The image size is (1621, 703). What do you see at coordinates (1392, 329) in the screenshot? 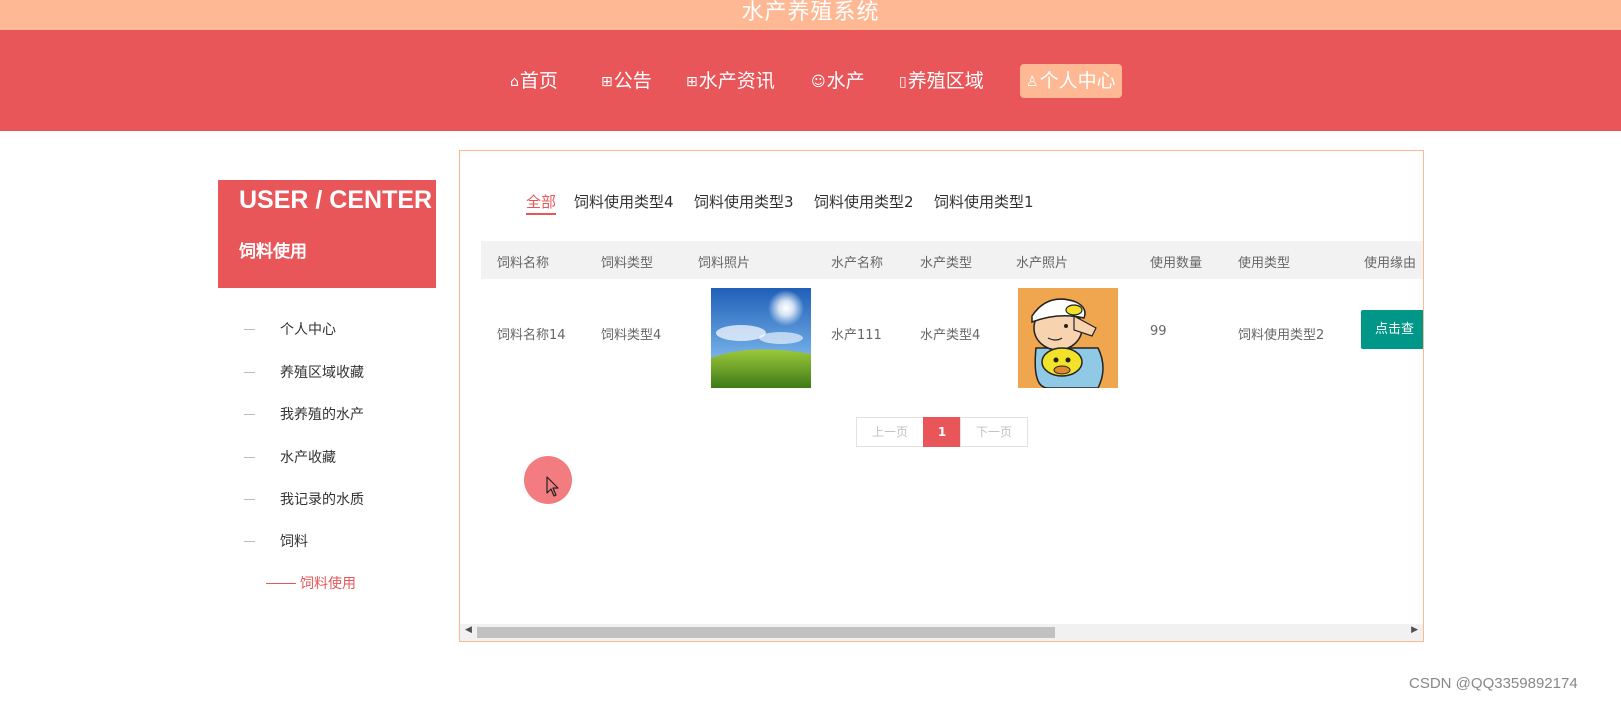
I see `view-detail-button: 点击查` at bounding box center [1392, 329].